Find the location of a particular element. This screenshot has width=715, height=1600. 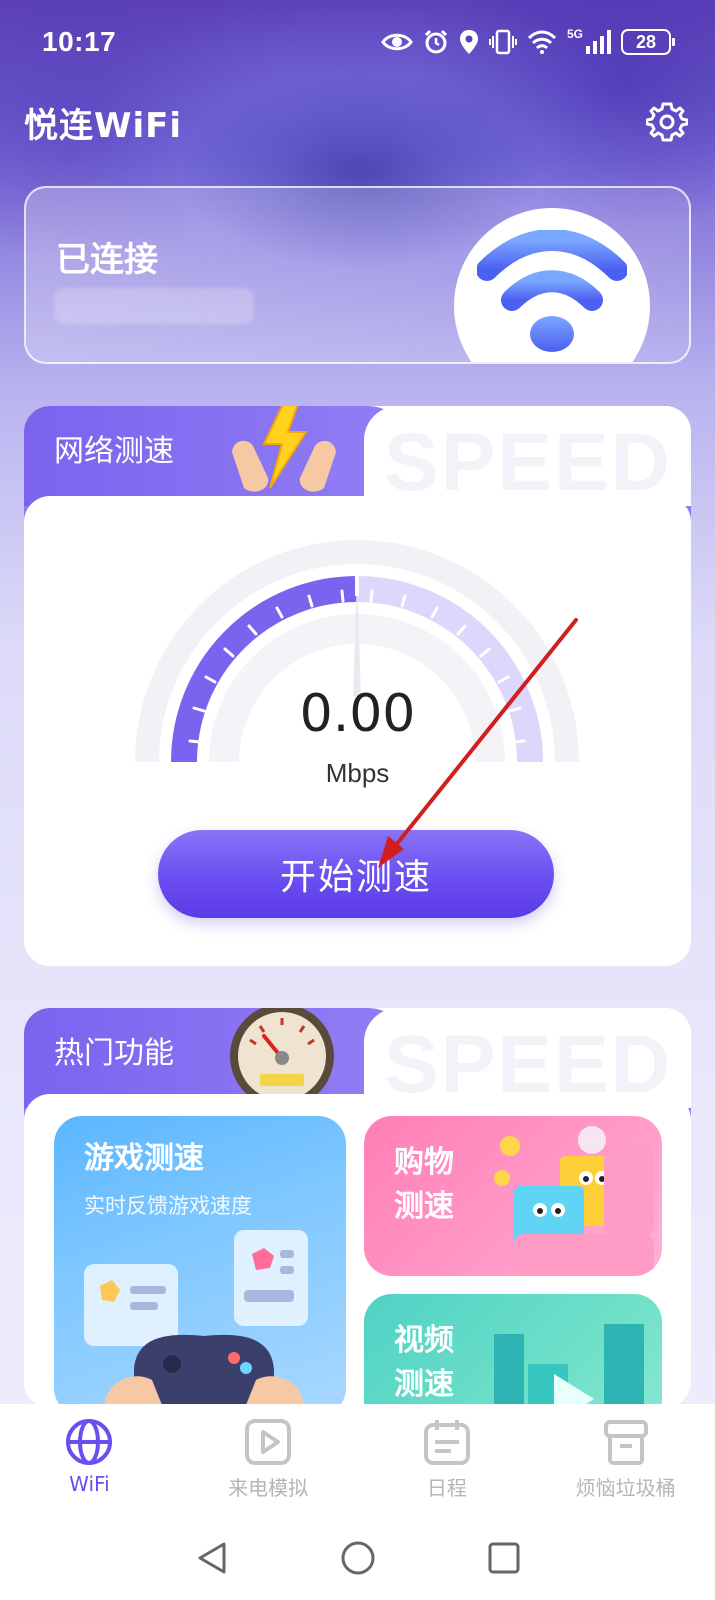

back-icon is located at coordinates (212, 1558).